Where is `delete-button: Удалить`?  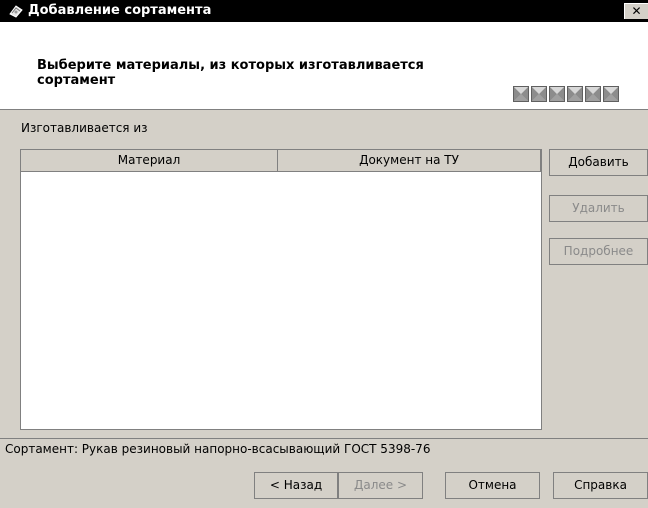 delete-button: Удалить is located at coordinates (598, 208).